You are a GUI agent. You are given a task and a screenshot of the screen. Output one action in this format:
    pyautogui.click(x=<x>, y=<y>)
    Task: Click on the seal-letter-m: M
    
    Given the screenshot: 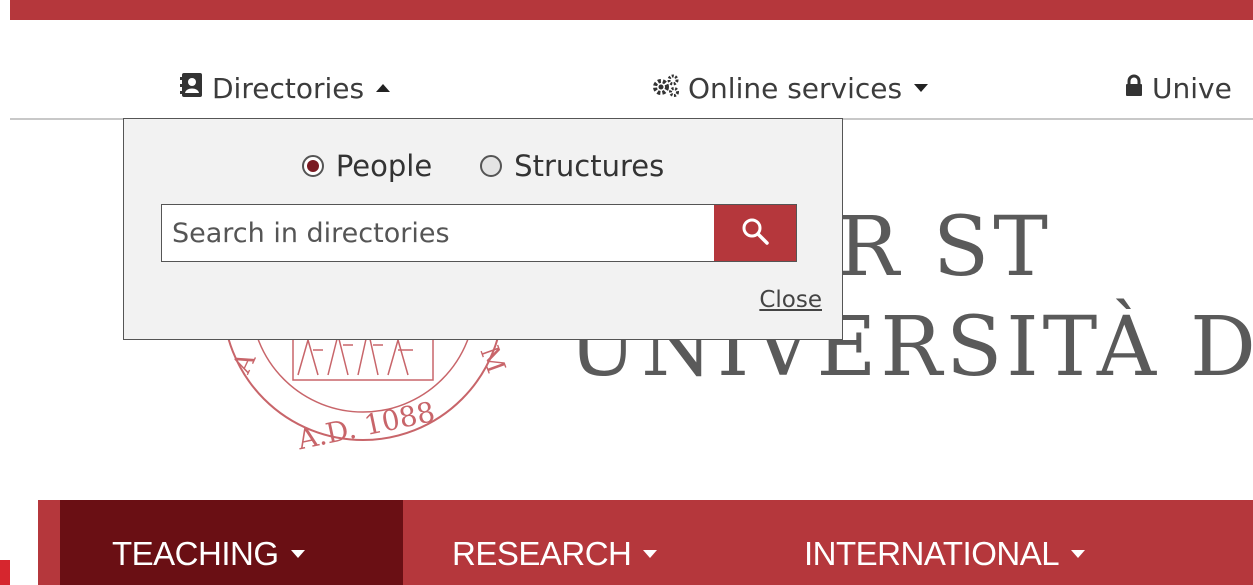 What is the action you would take?
    pyautogui.click(x=490, y=359)
    